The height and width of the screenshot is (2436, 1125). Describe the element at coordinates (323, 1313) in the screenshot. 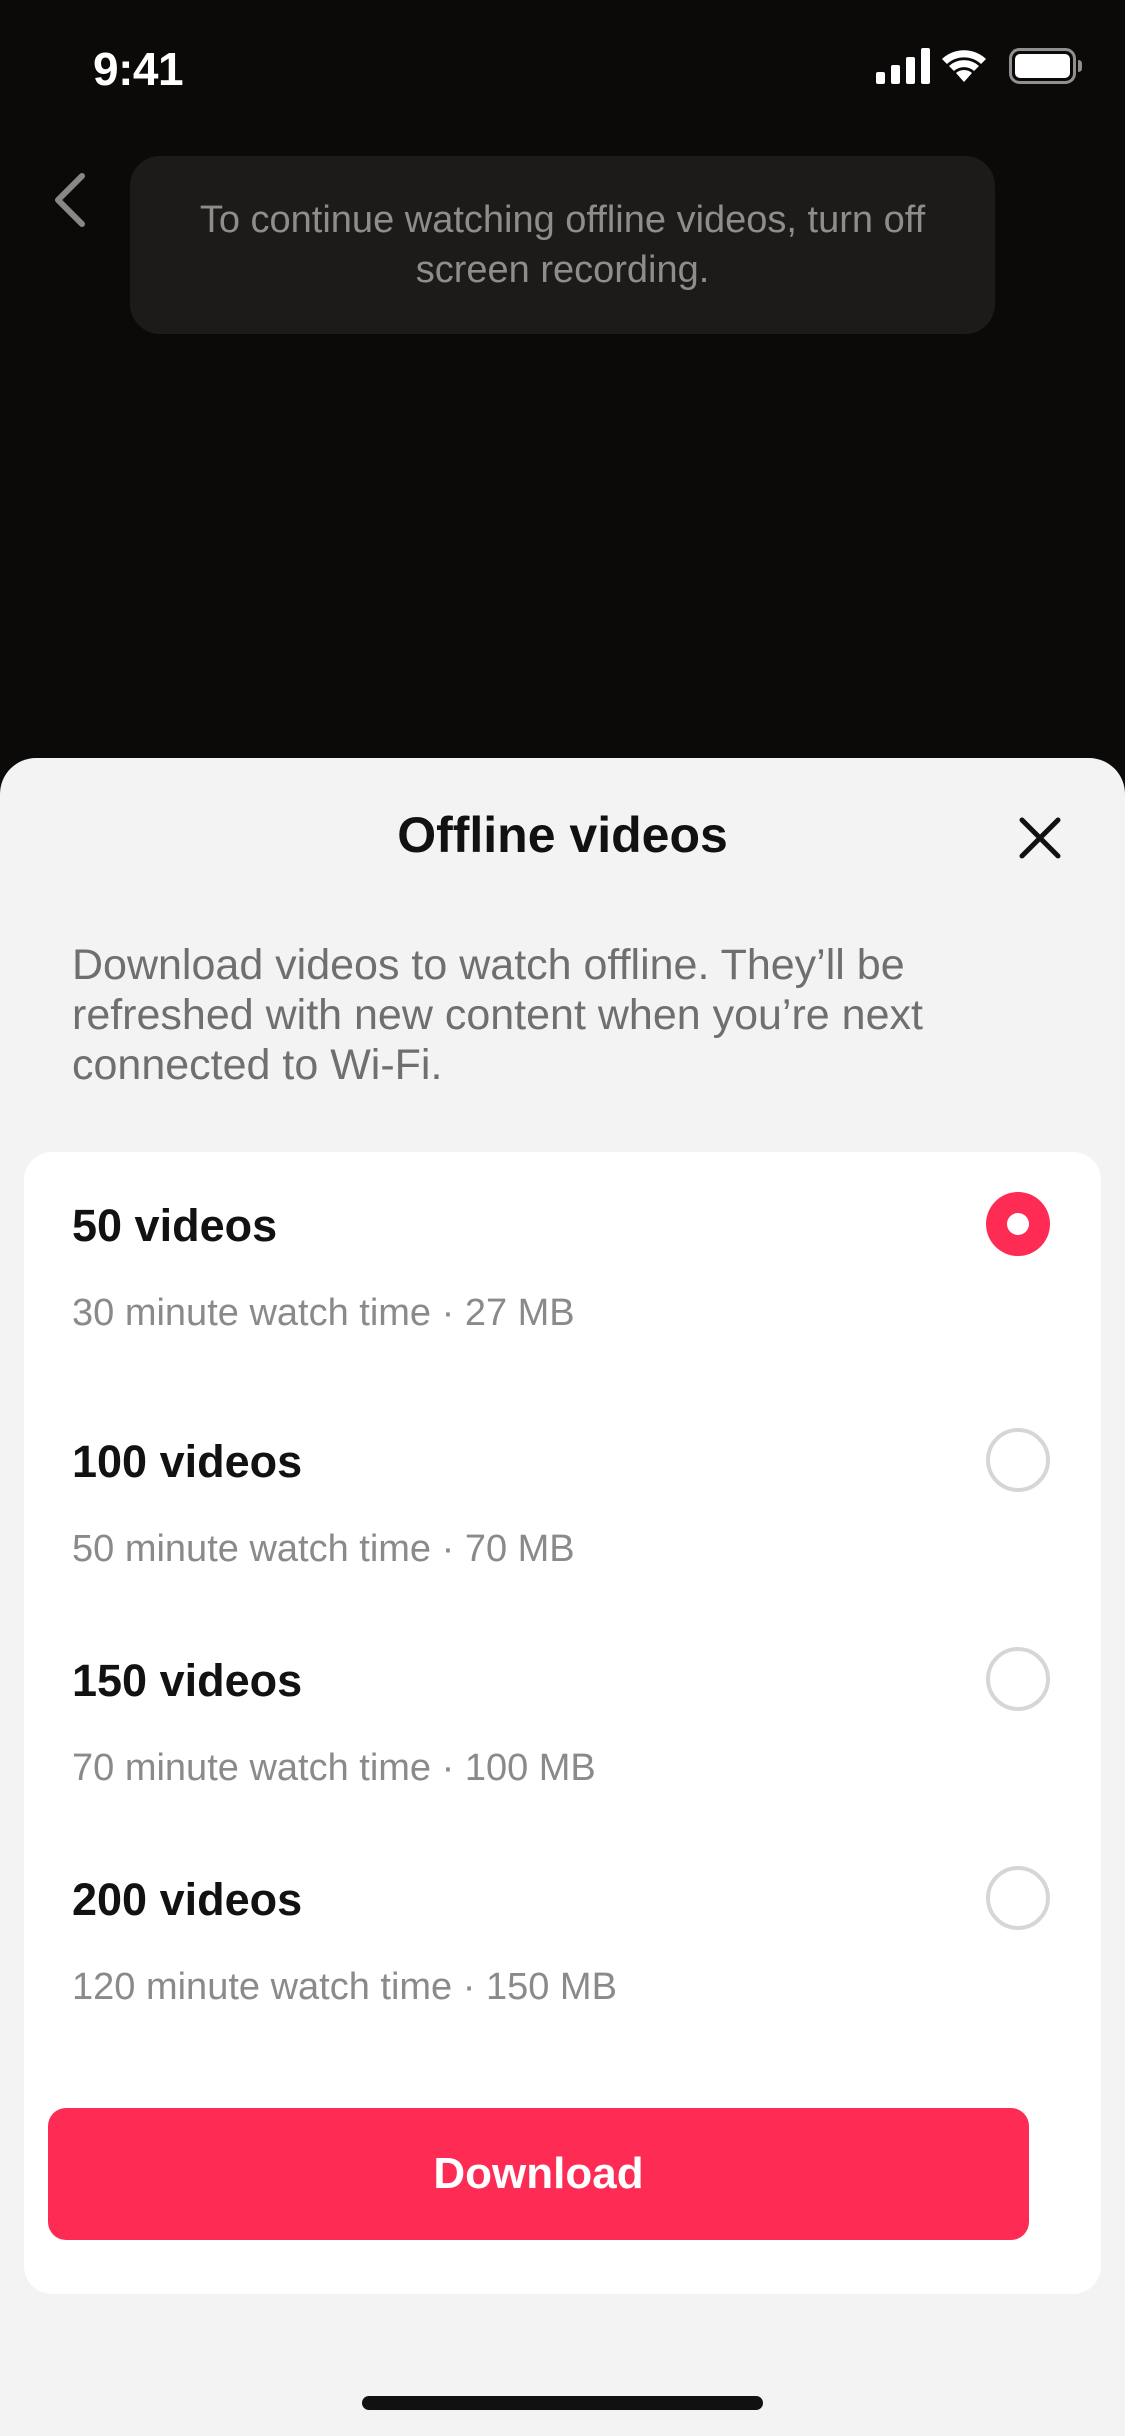

I see `option-detail: 30 minute watch time · 27 MB` at that location.